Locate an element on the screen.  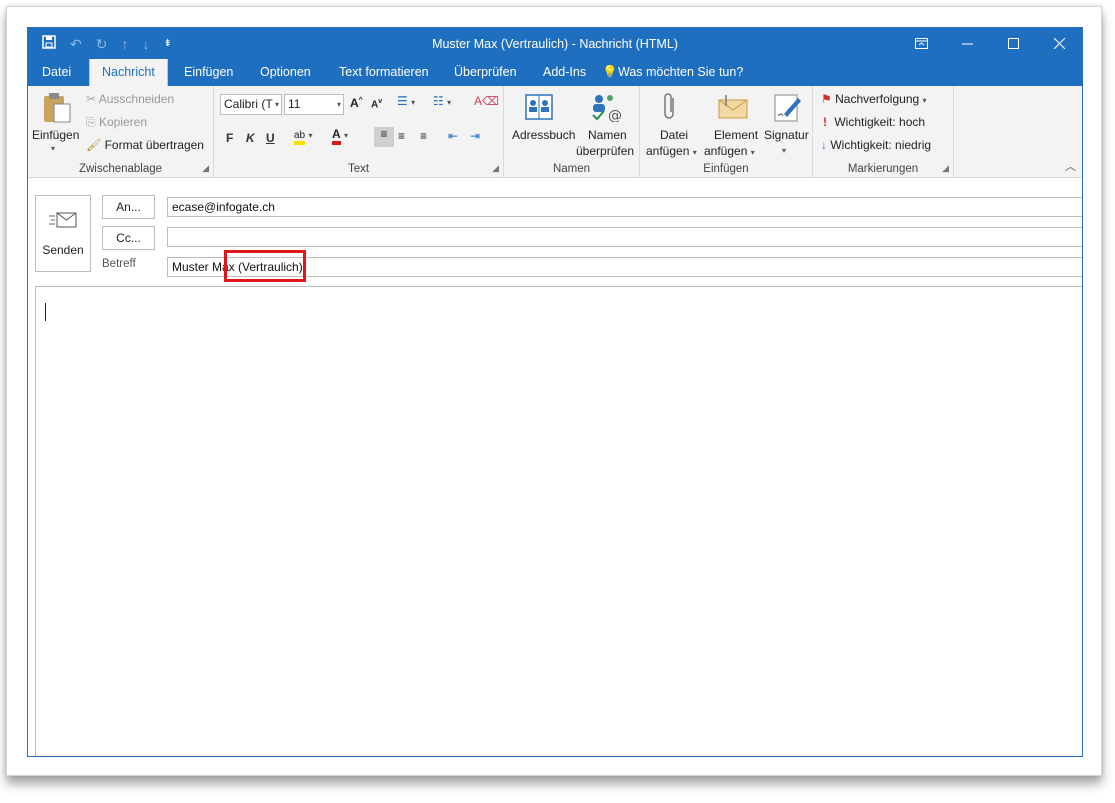
scissors-icon: ✂ is located at coordinates (91, 99).